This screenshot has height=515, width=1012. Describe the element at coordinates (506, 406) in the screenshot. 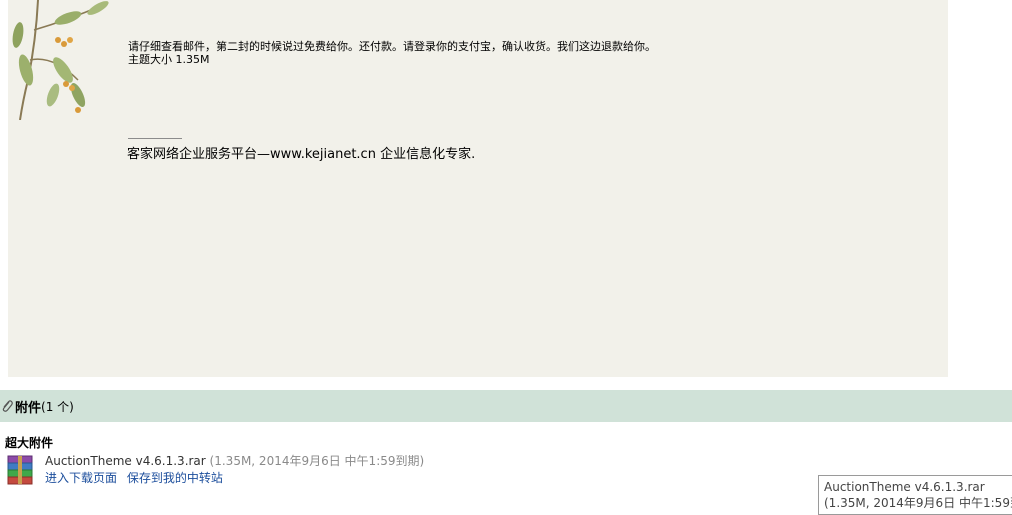

I see `attachments-header: 附件 (1 个)` at that location.